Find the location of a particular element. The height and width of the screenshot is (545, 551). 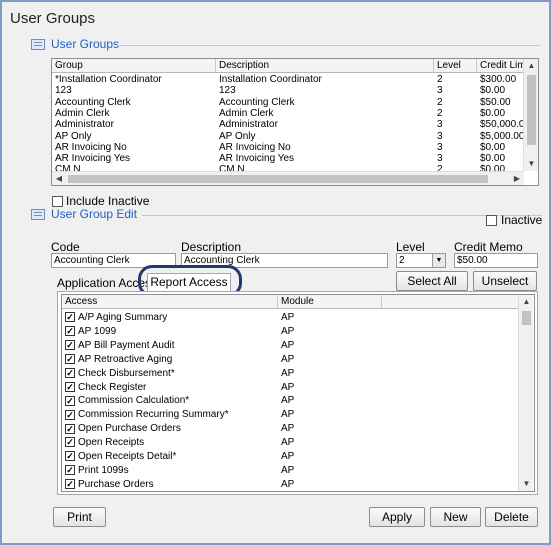

access-row: ✓ Commission Calculation* AP is located at coordinates (222, 400).